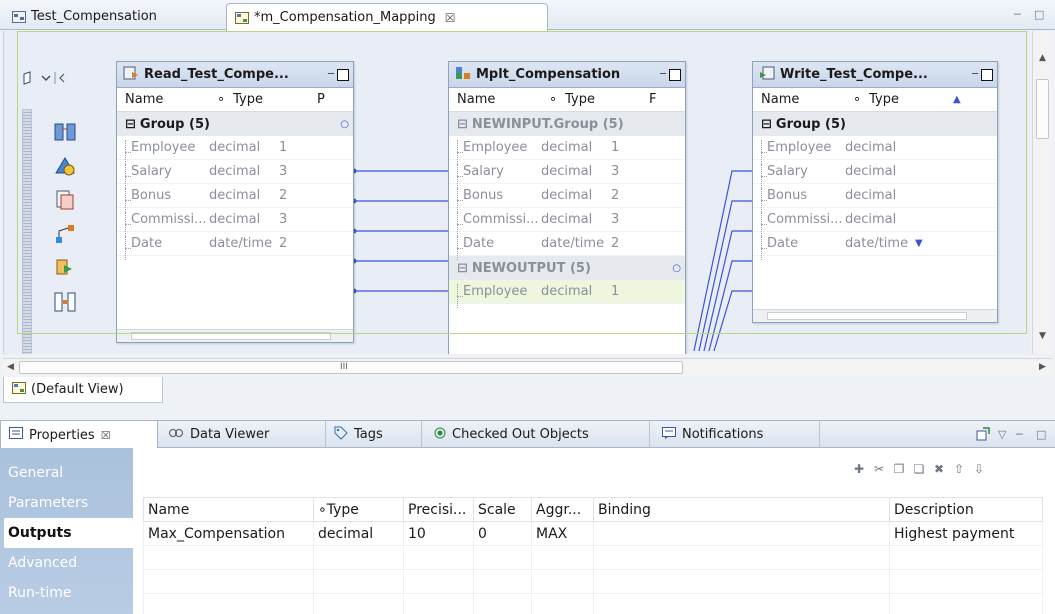 This screenshot has height=614, width=1055. What do you see at coordinates (737, 434) in the screenshot?
I see `tab-notifications: Notifications` at bounding box center [737, 434].